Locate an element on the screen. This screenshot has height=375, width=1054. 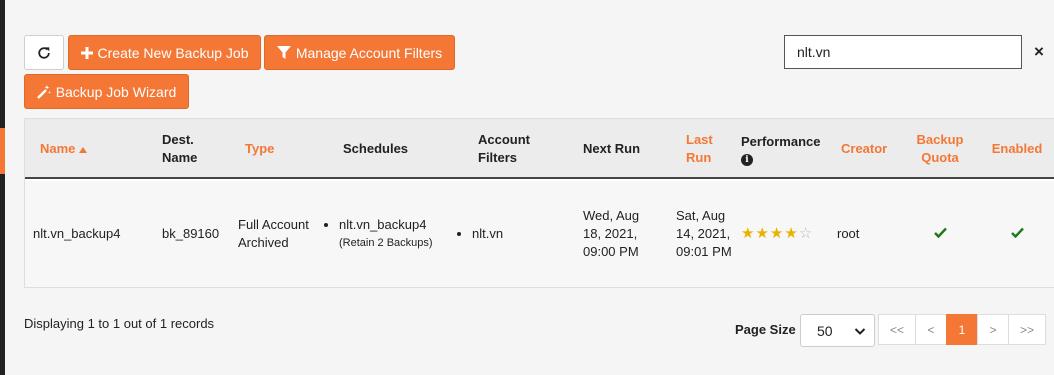
left-rail is located at coordinates (2, 187).